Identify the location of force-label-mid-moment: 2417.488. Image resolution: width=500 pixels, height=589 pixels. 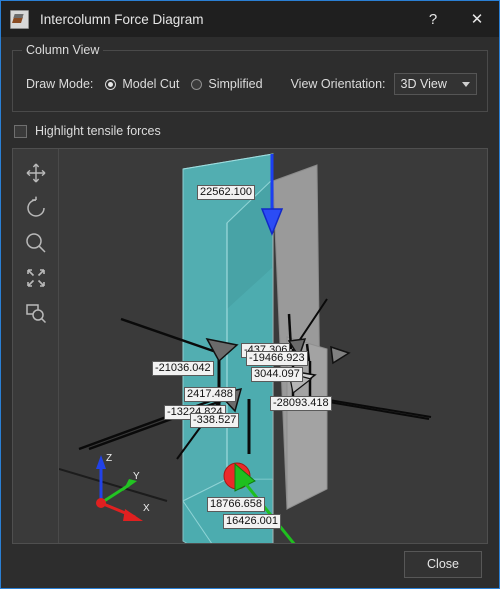
(210, 394).